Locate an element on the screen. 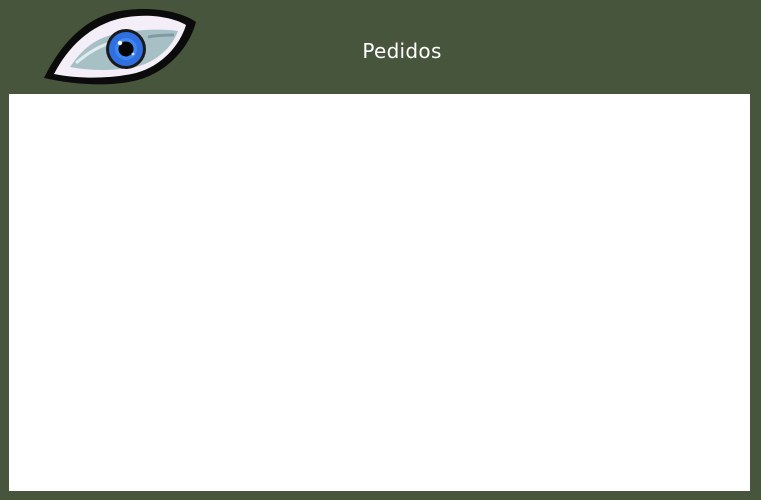 The width and height of the screenshot is (761, 500). page-title: Pedidos is located at coordinates (402, 51).